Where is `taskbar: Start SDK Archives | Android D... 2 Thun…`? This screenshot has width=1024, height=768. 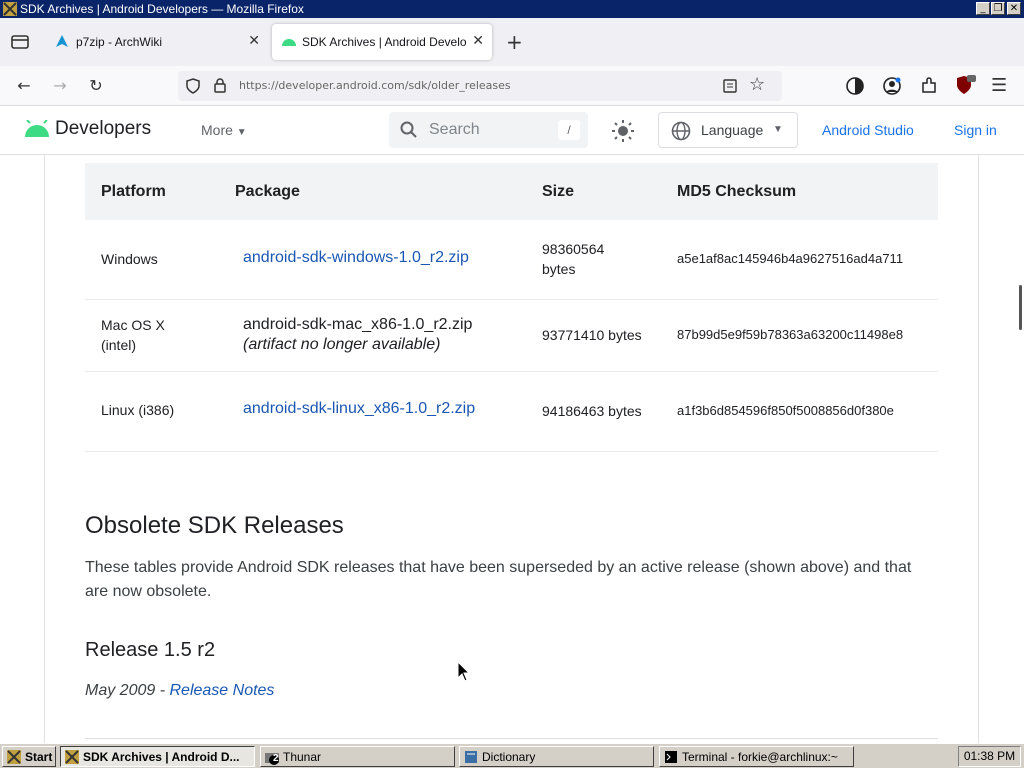 taskbar: Start SDK Archives | Android D... 2 Thun… is located at coordinates (512, 755).